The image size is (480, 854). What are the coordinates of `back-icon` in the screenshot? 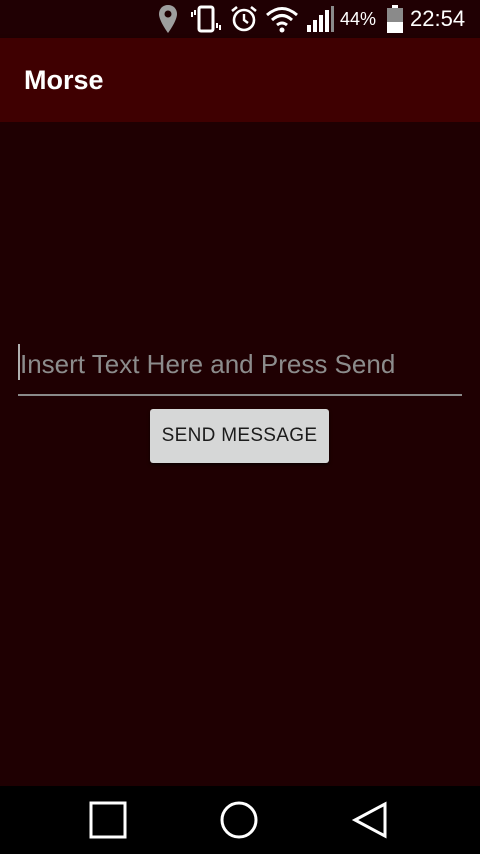 It's located at (370, 820).